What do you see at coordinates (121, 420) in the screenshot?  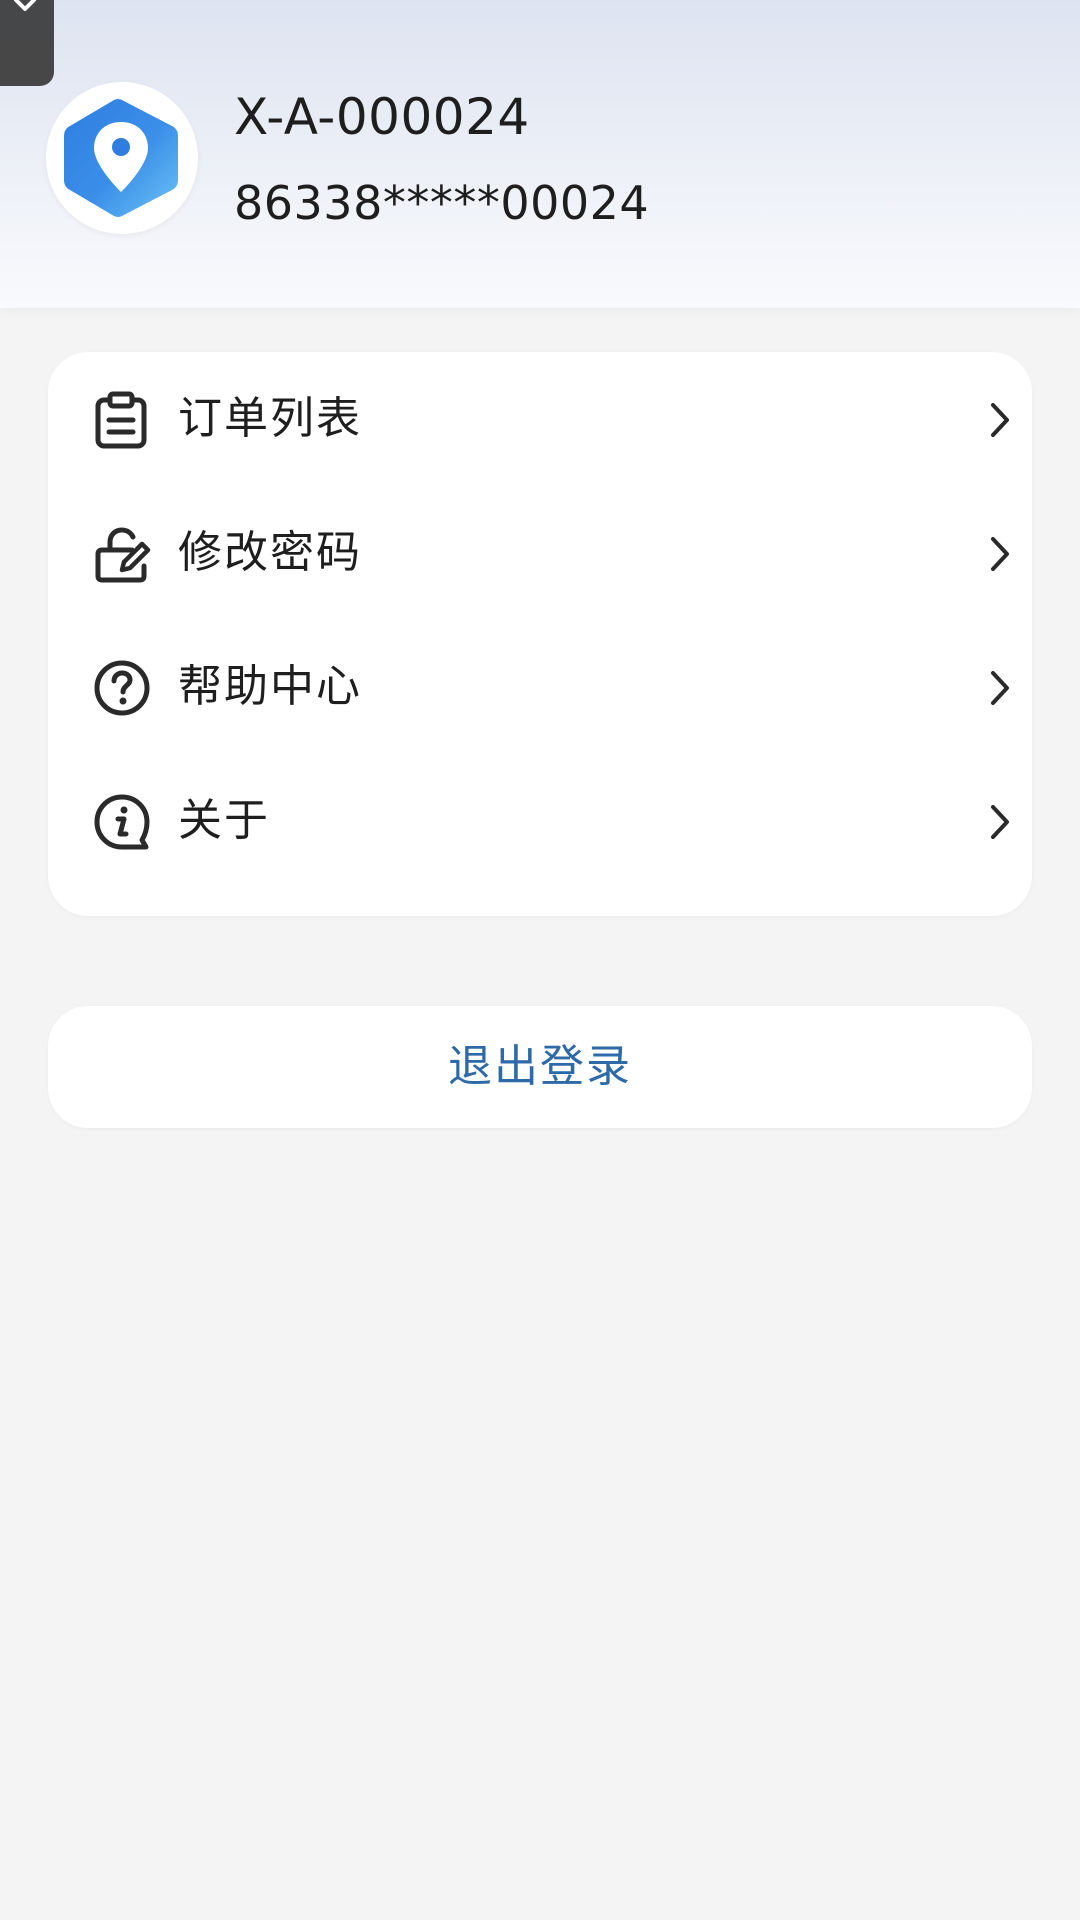 I see `clipboard-list-icon` at bounding box center [121, 420].